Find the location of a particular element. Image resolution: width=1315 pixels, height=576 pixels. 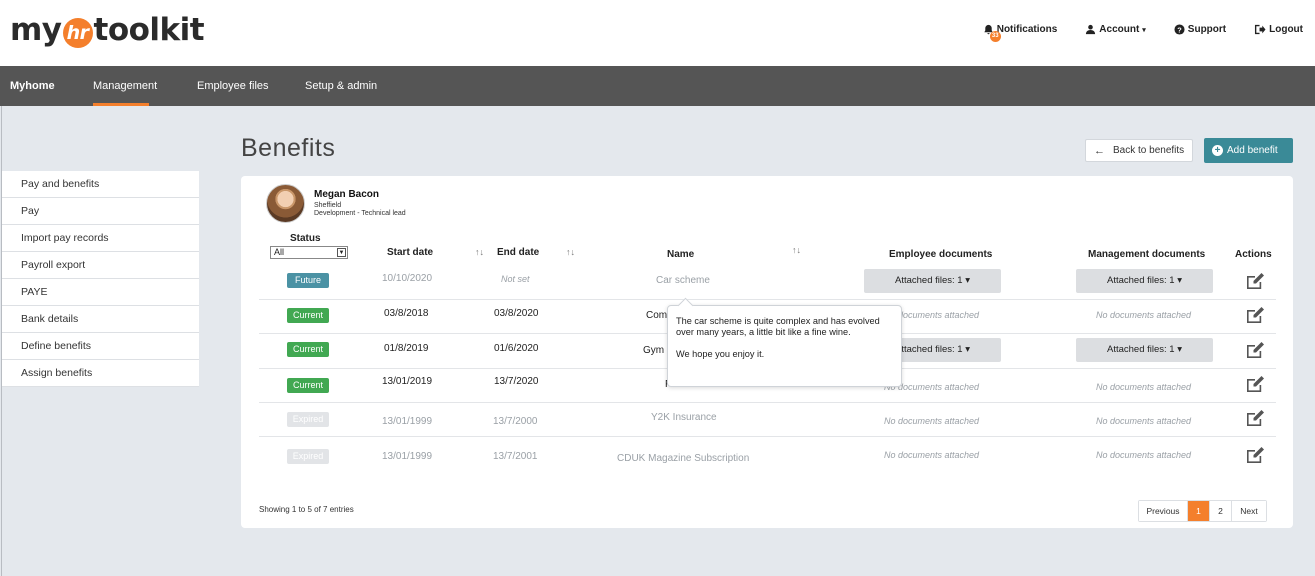

start-date-cell: 10/10/2020 is located at coordinates (407, 278).